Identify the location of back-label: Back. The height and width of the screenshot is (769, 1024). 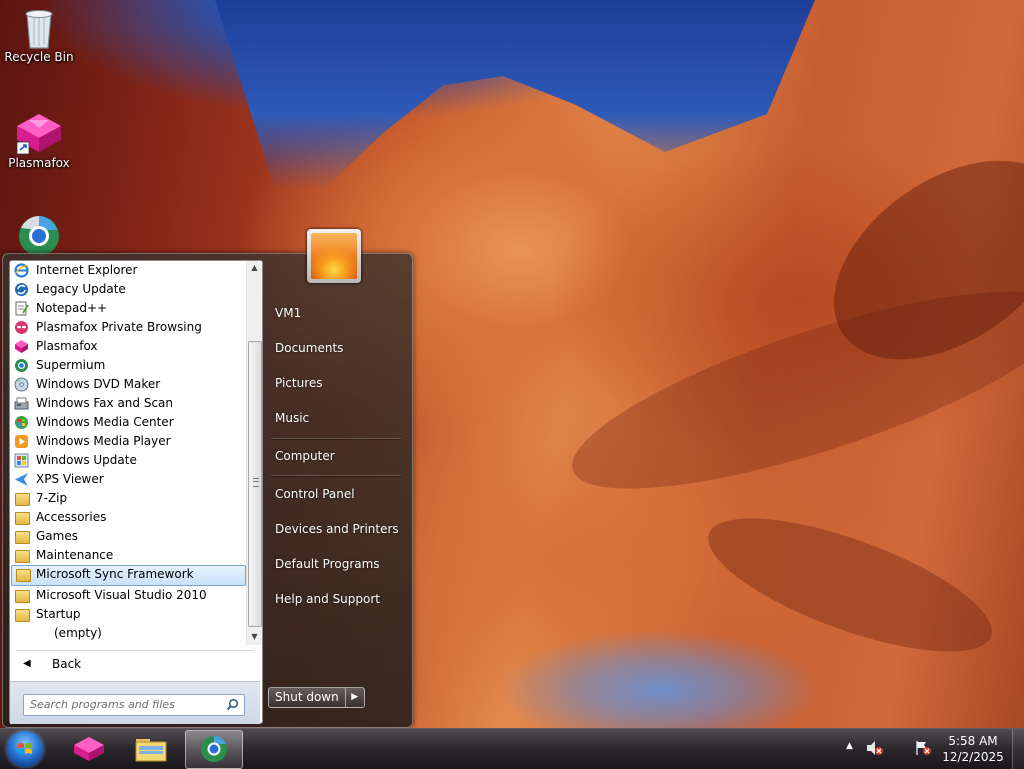
(67, 664).